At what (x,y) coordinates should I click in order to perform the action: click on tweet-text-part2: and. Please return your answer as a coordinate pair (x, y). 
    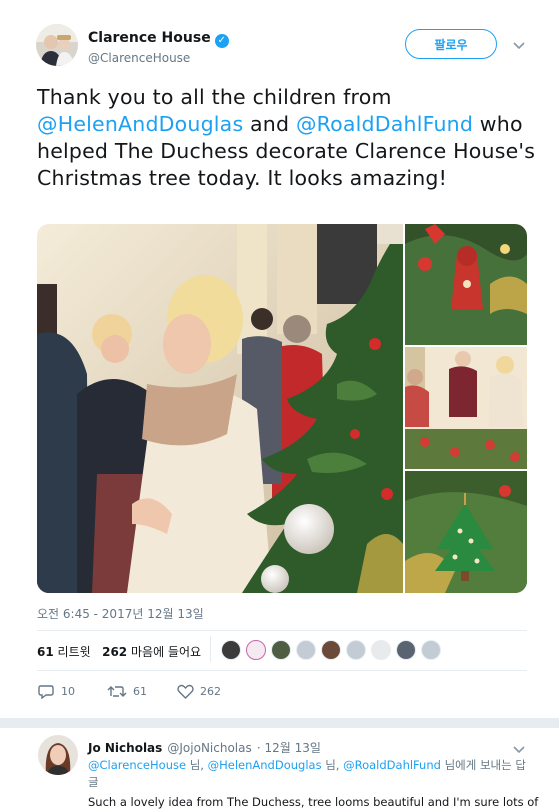
    Looking at the image, I should click on (269, 124).